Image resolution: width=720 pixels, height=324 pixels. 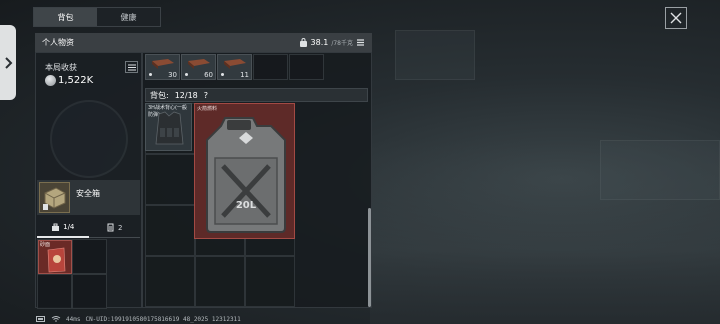 I want to click on weight-indicator: 38.1 /78千克, so click(x=332, y=42).